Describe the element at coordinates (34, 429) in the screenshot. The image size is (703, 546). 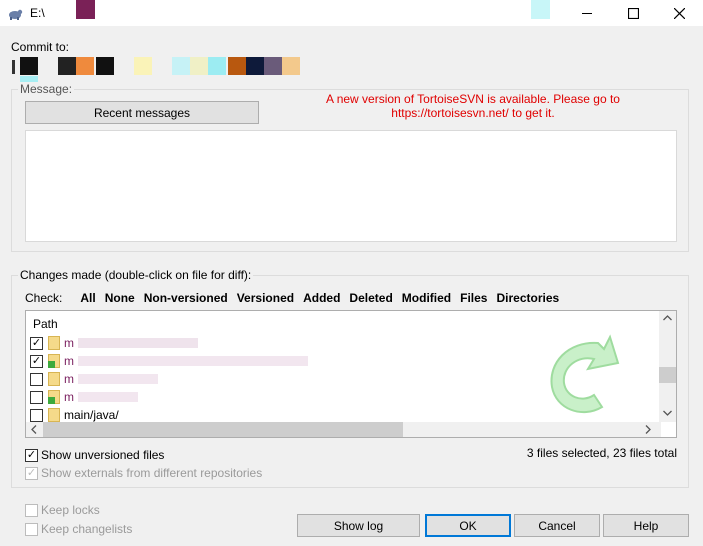
I see `scroll-left-icon` at that location.